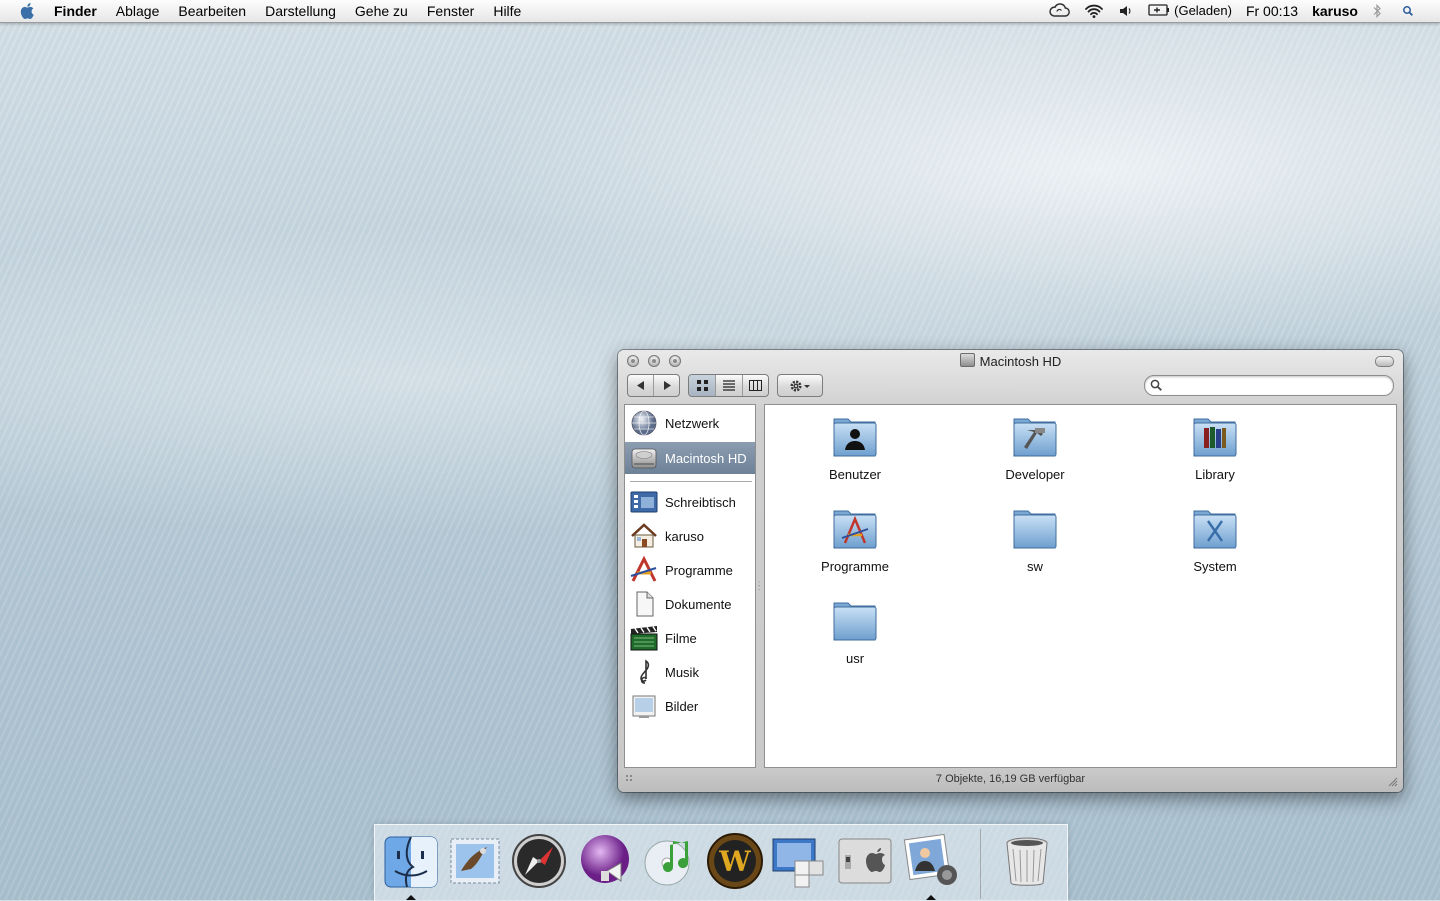  I want to click on folder-usr: usr, so click(855, 631).